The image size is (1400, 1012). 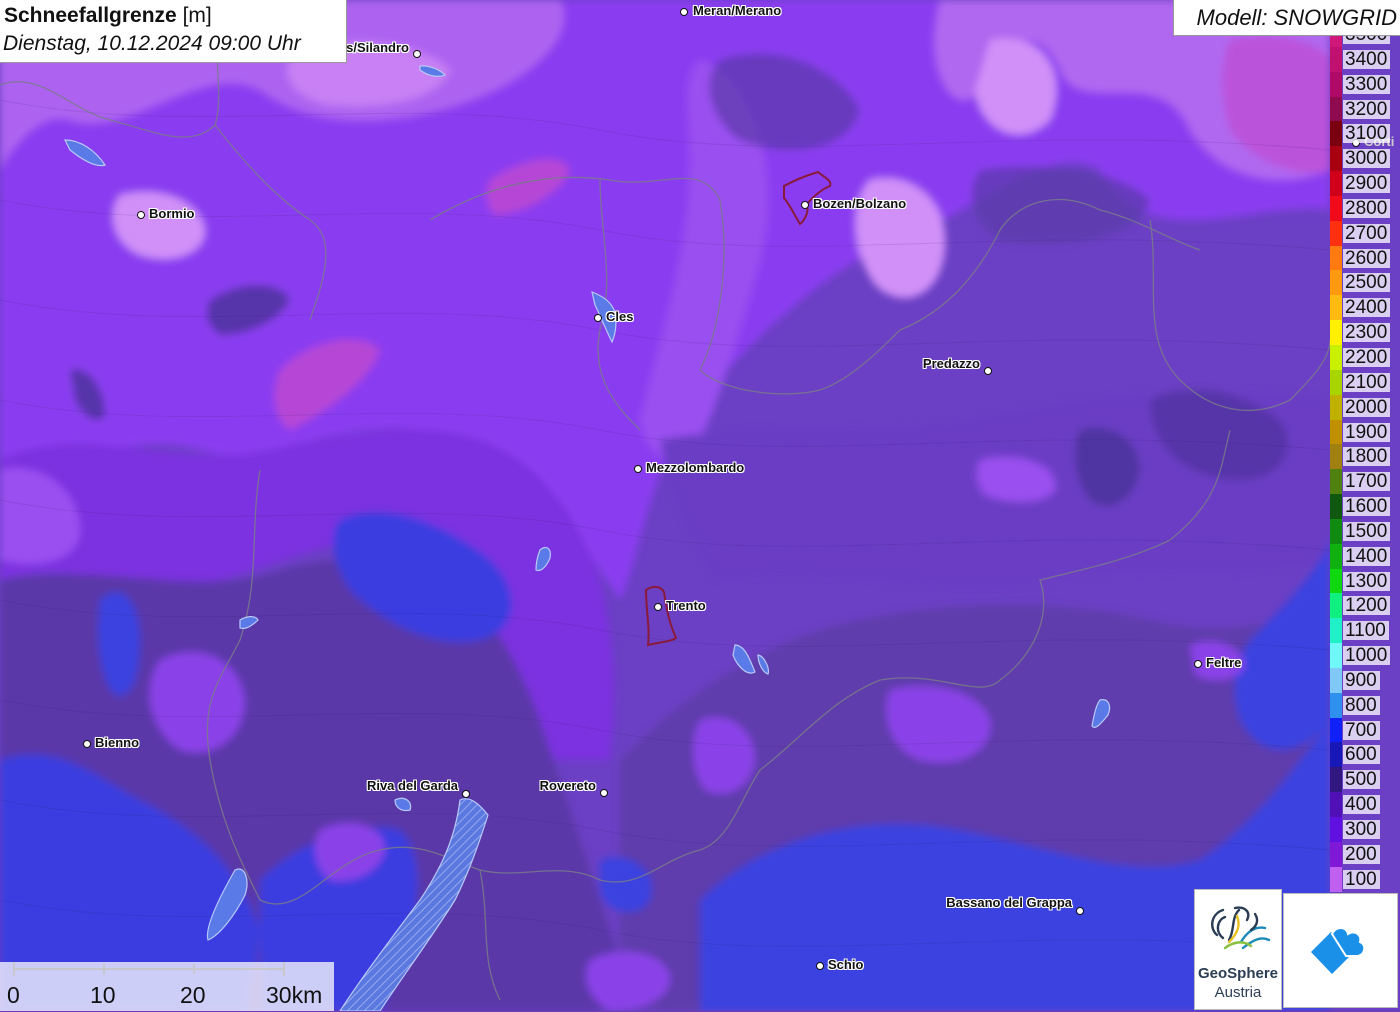 I want to click on legend-label: 2800, so click(x=1367, y=208).